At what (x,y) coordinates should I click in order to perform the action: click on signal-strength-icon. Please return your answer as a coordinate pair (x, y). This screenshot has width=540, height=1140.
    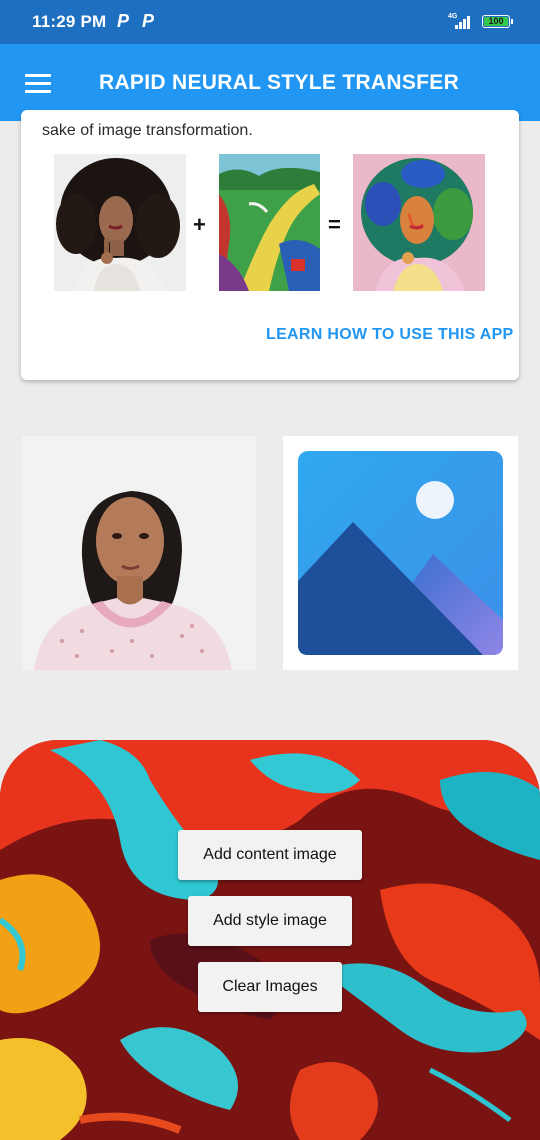
    Looking at the image, I should click on (465, 22).